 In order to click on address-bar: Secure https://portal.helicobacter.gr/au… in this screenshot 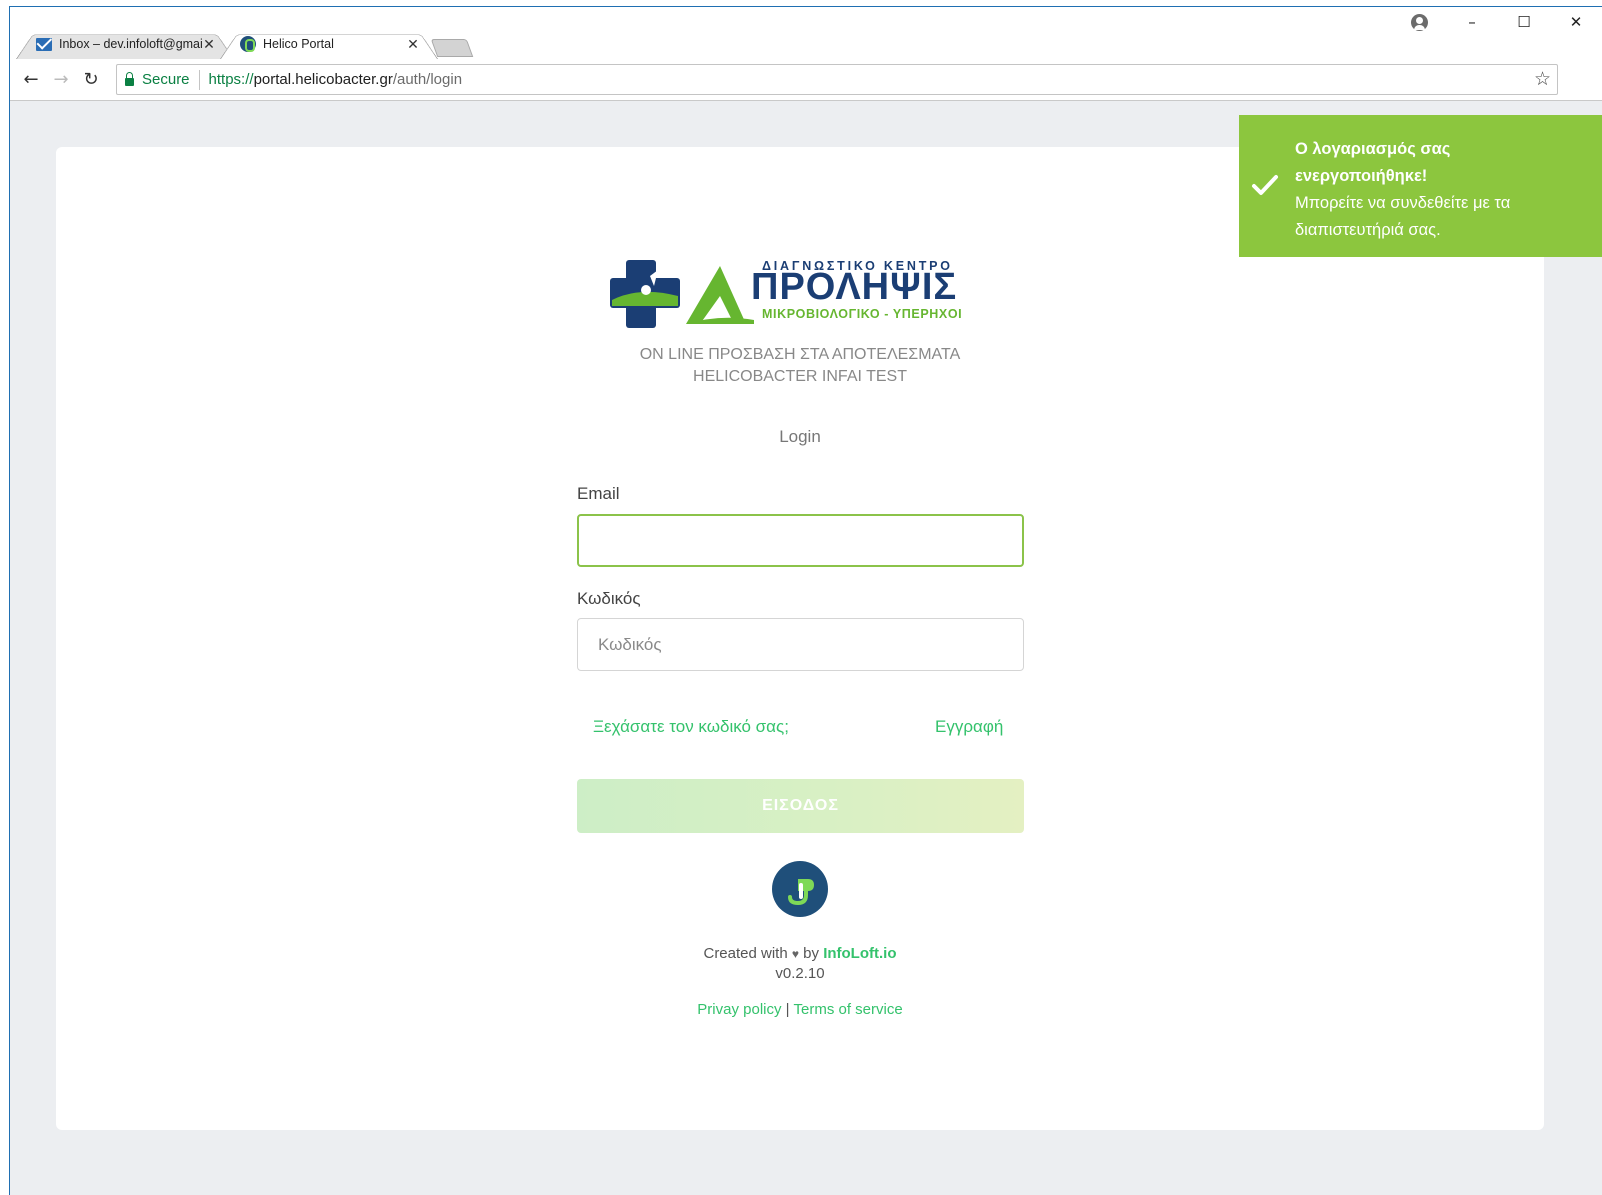, I will do `click(837, 79)`.